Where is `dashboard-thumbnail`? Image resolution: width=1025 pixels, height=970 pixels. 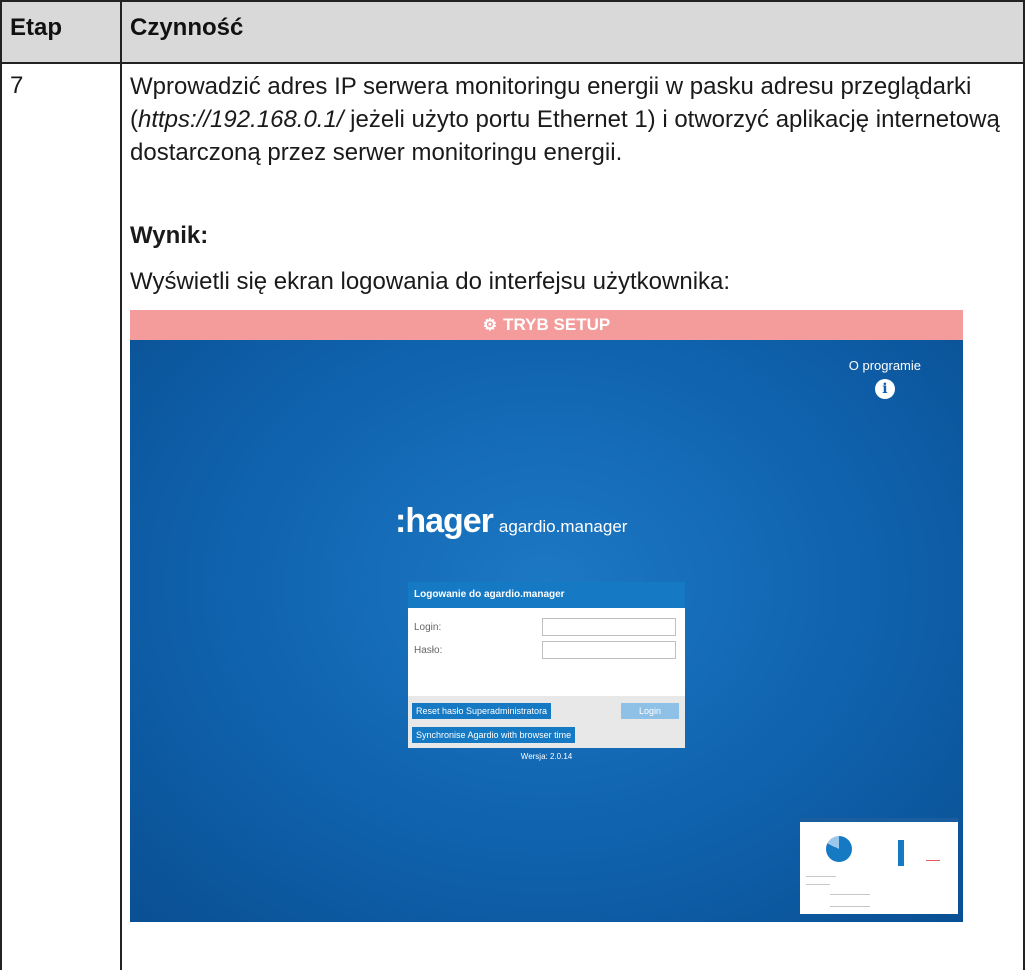 dashboard-thumbnail is located at coordinates (879, 866).